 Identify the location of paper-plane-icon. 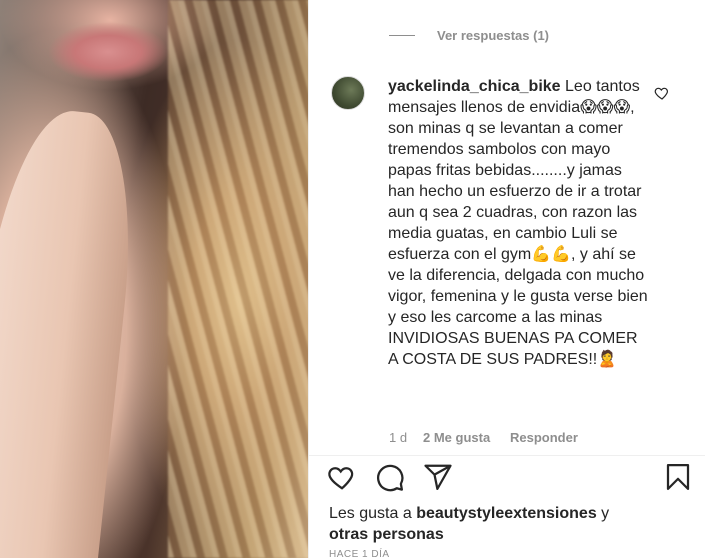
(438, 477).